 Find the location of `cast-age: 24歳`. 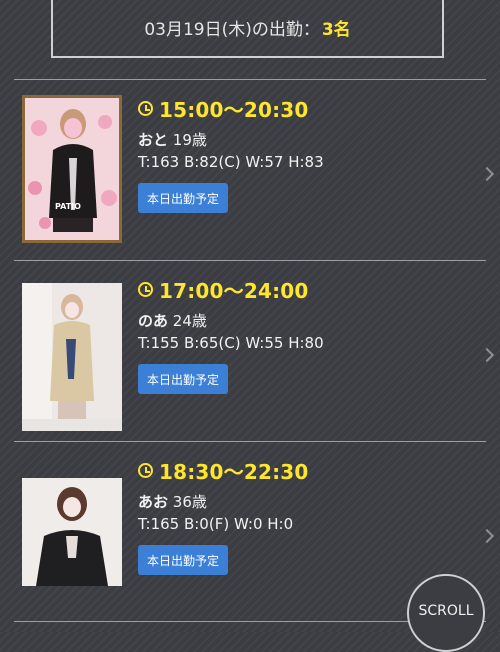

cast-age: 24歳 is located at coordinates (189, 321).